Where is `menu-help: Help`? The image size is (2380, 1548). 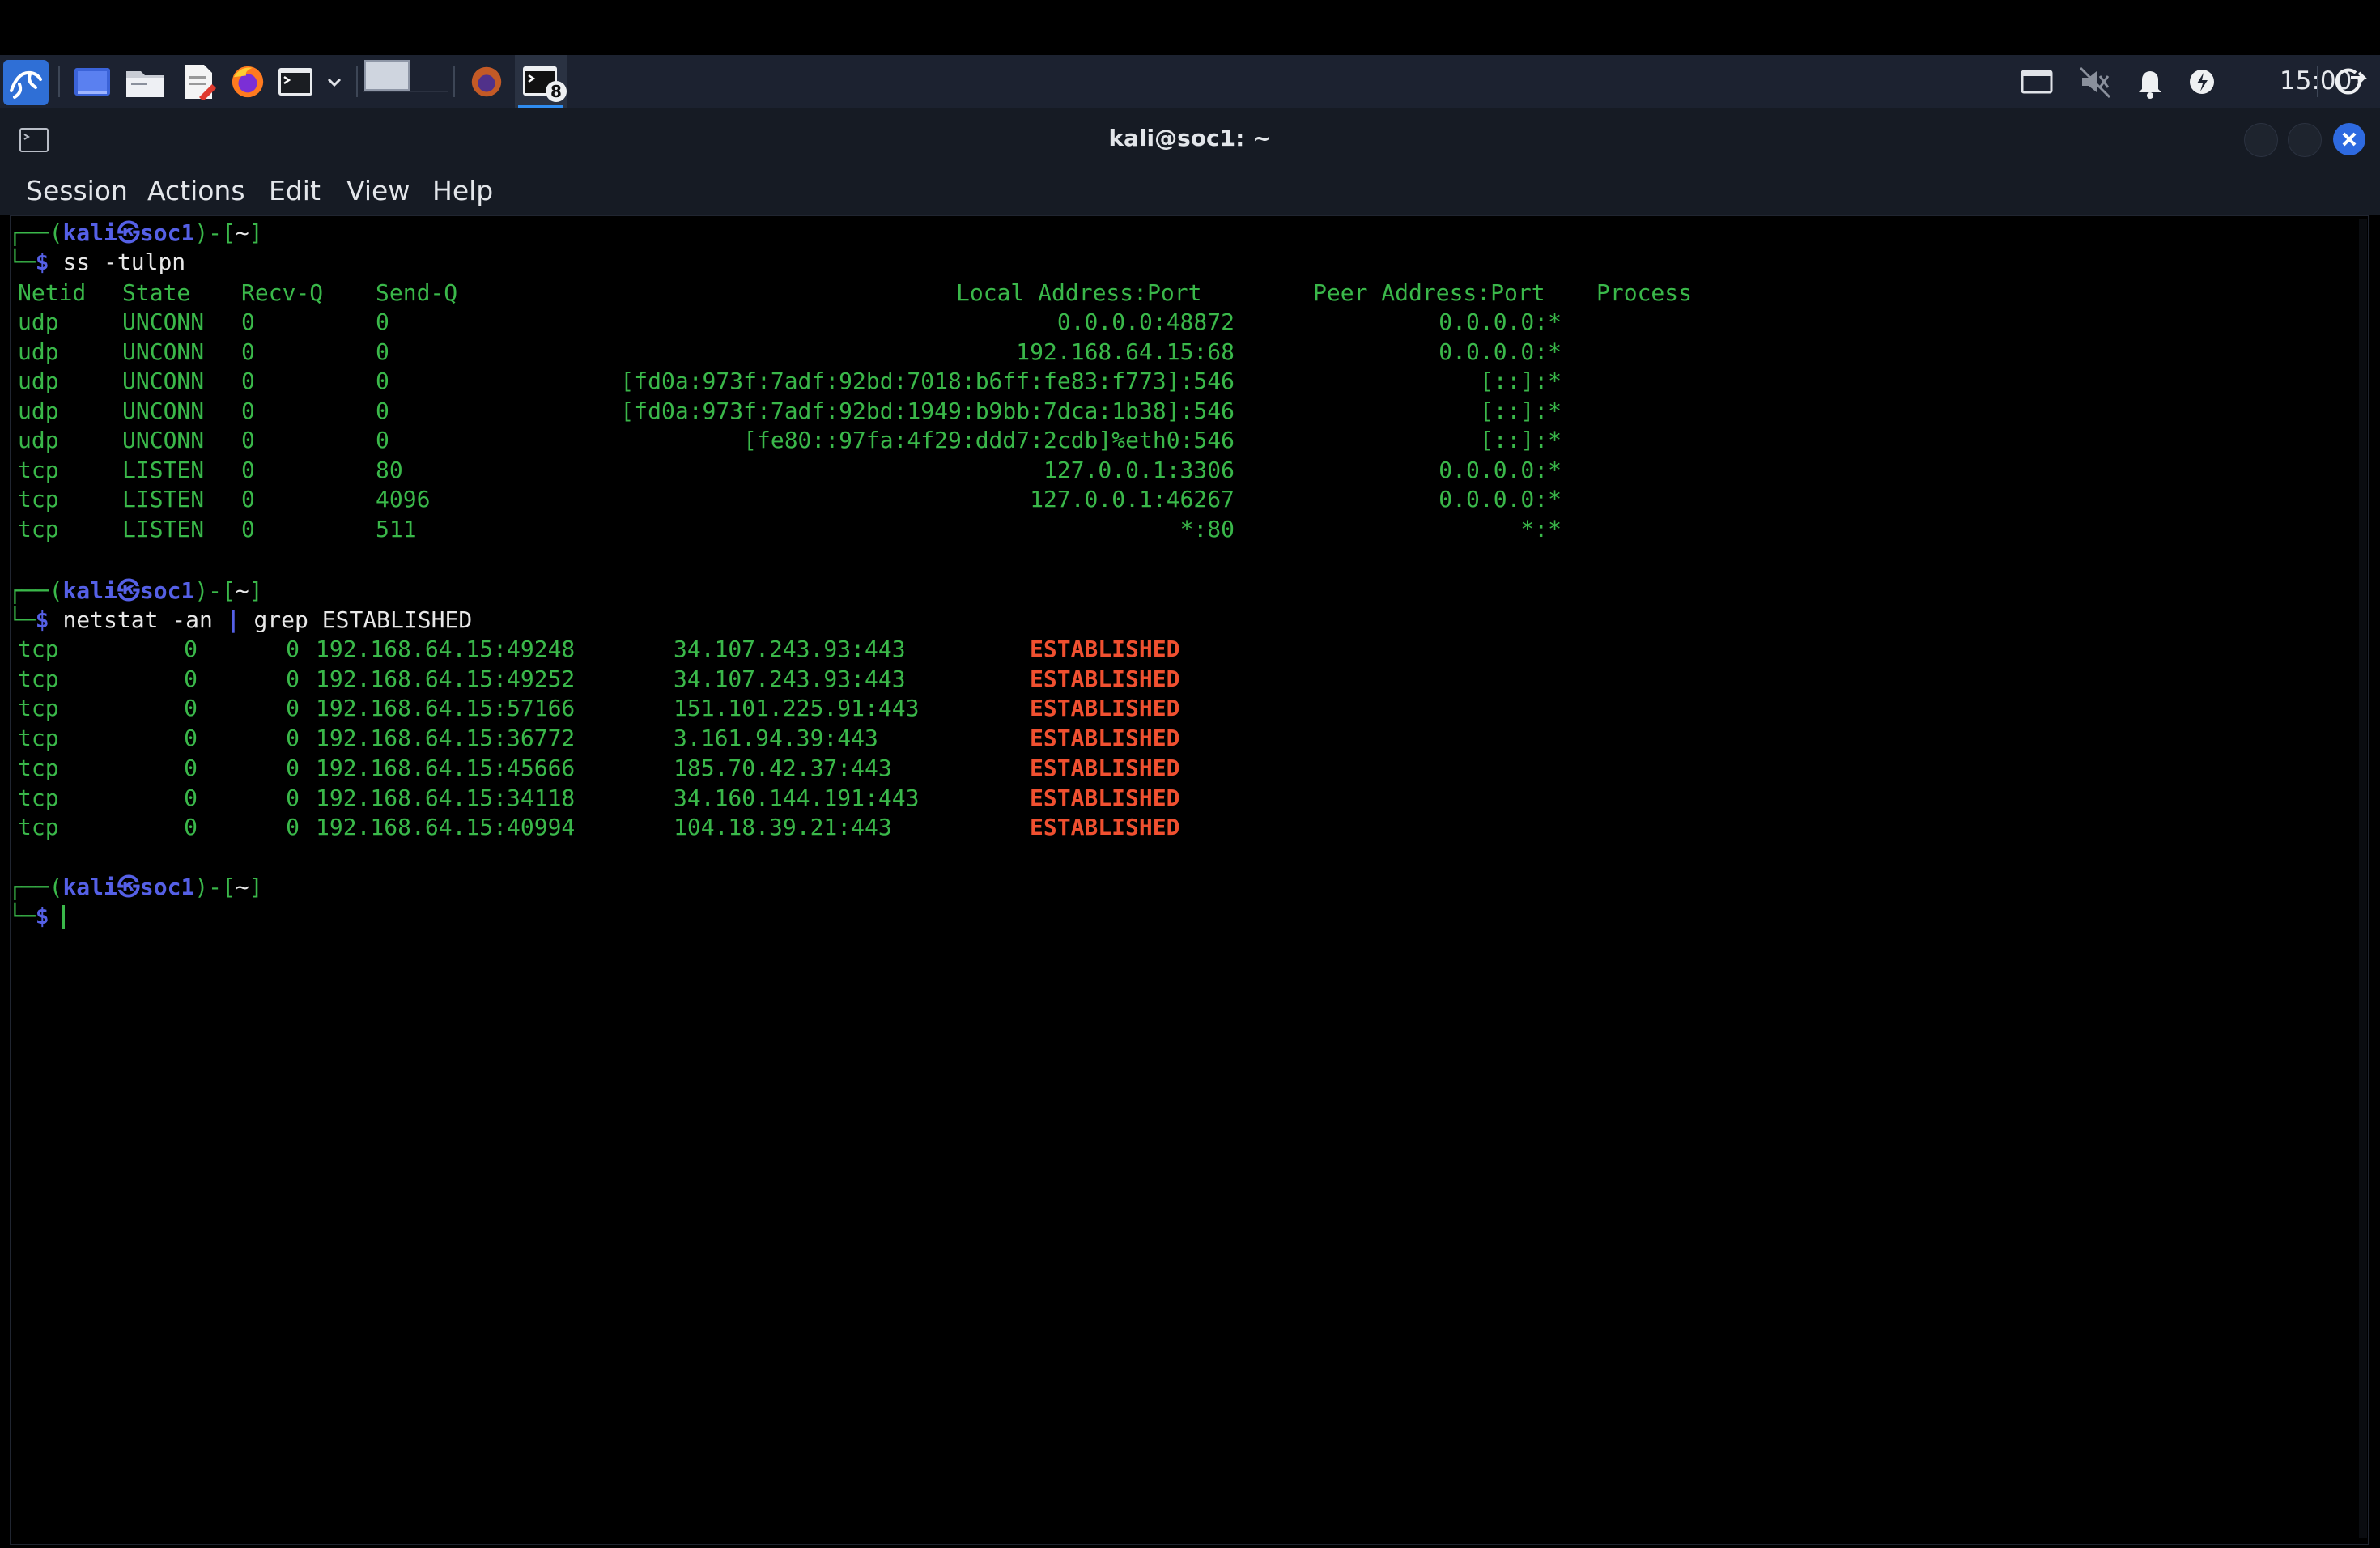
menu-help: Help is located at coordinates (463, 191).